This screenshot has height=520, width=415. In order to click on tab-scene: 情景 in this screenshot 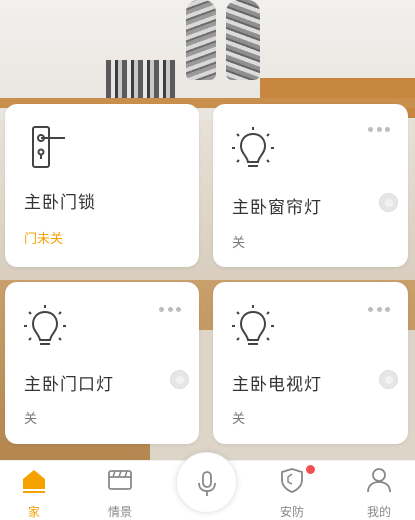, I will do `click(120, 490)`.